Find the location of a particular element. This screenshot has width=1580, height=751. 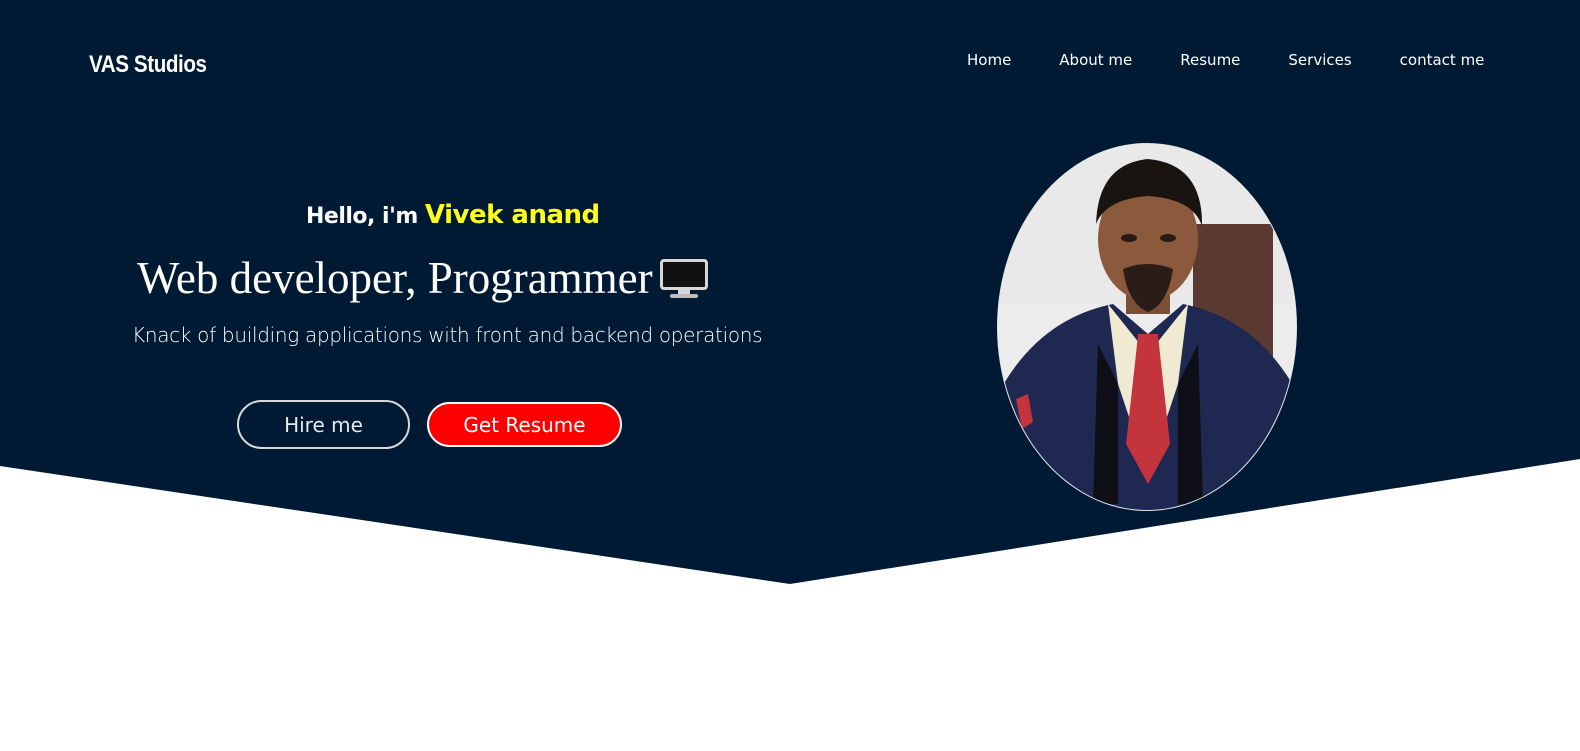

main-nav: Home About me Resume Services contact me is located at coordinates (1225, 60).